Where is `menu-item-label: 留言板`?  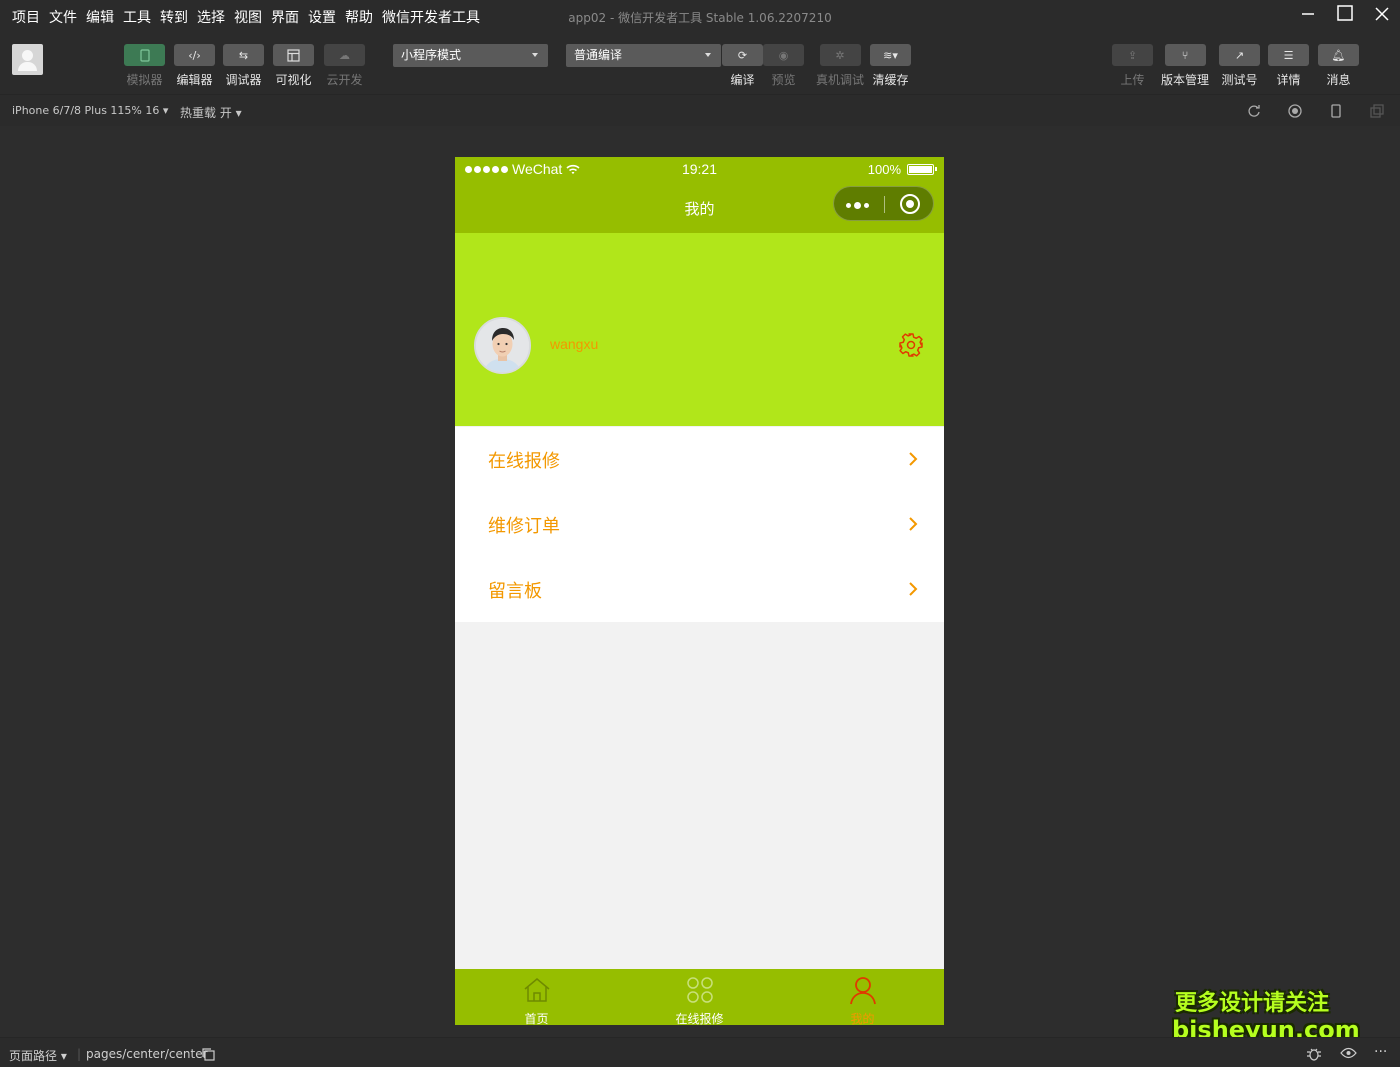 menu-item-label: 留言板 is located at coordinates (515, 591).